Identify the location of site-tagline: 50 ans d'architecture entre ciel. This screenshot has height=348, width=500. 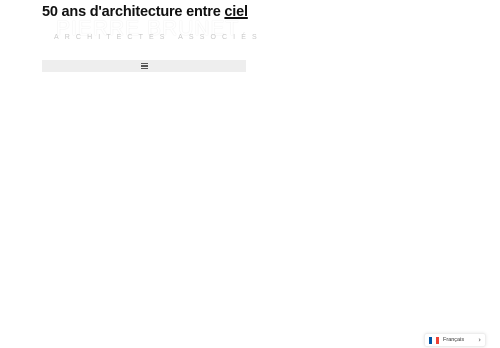
(145, 12).